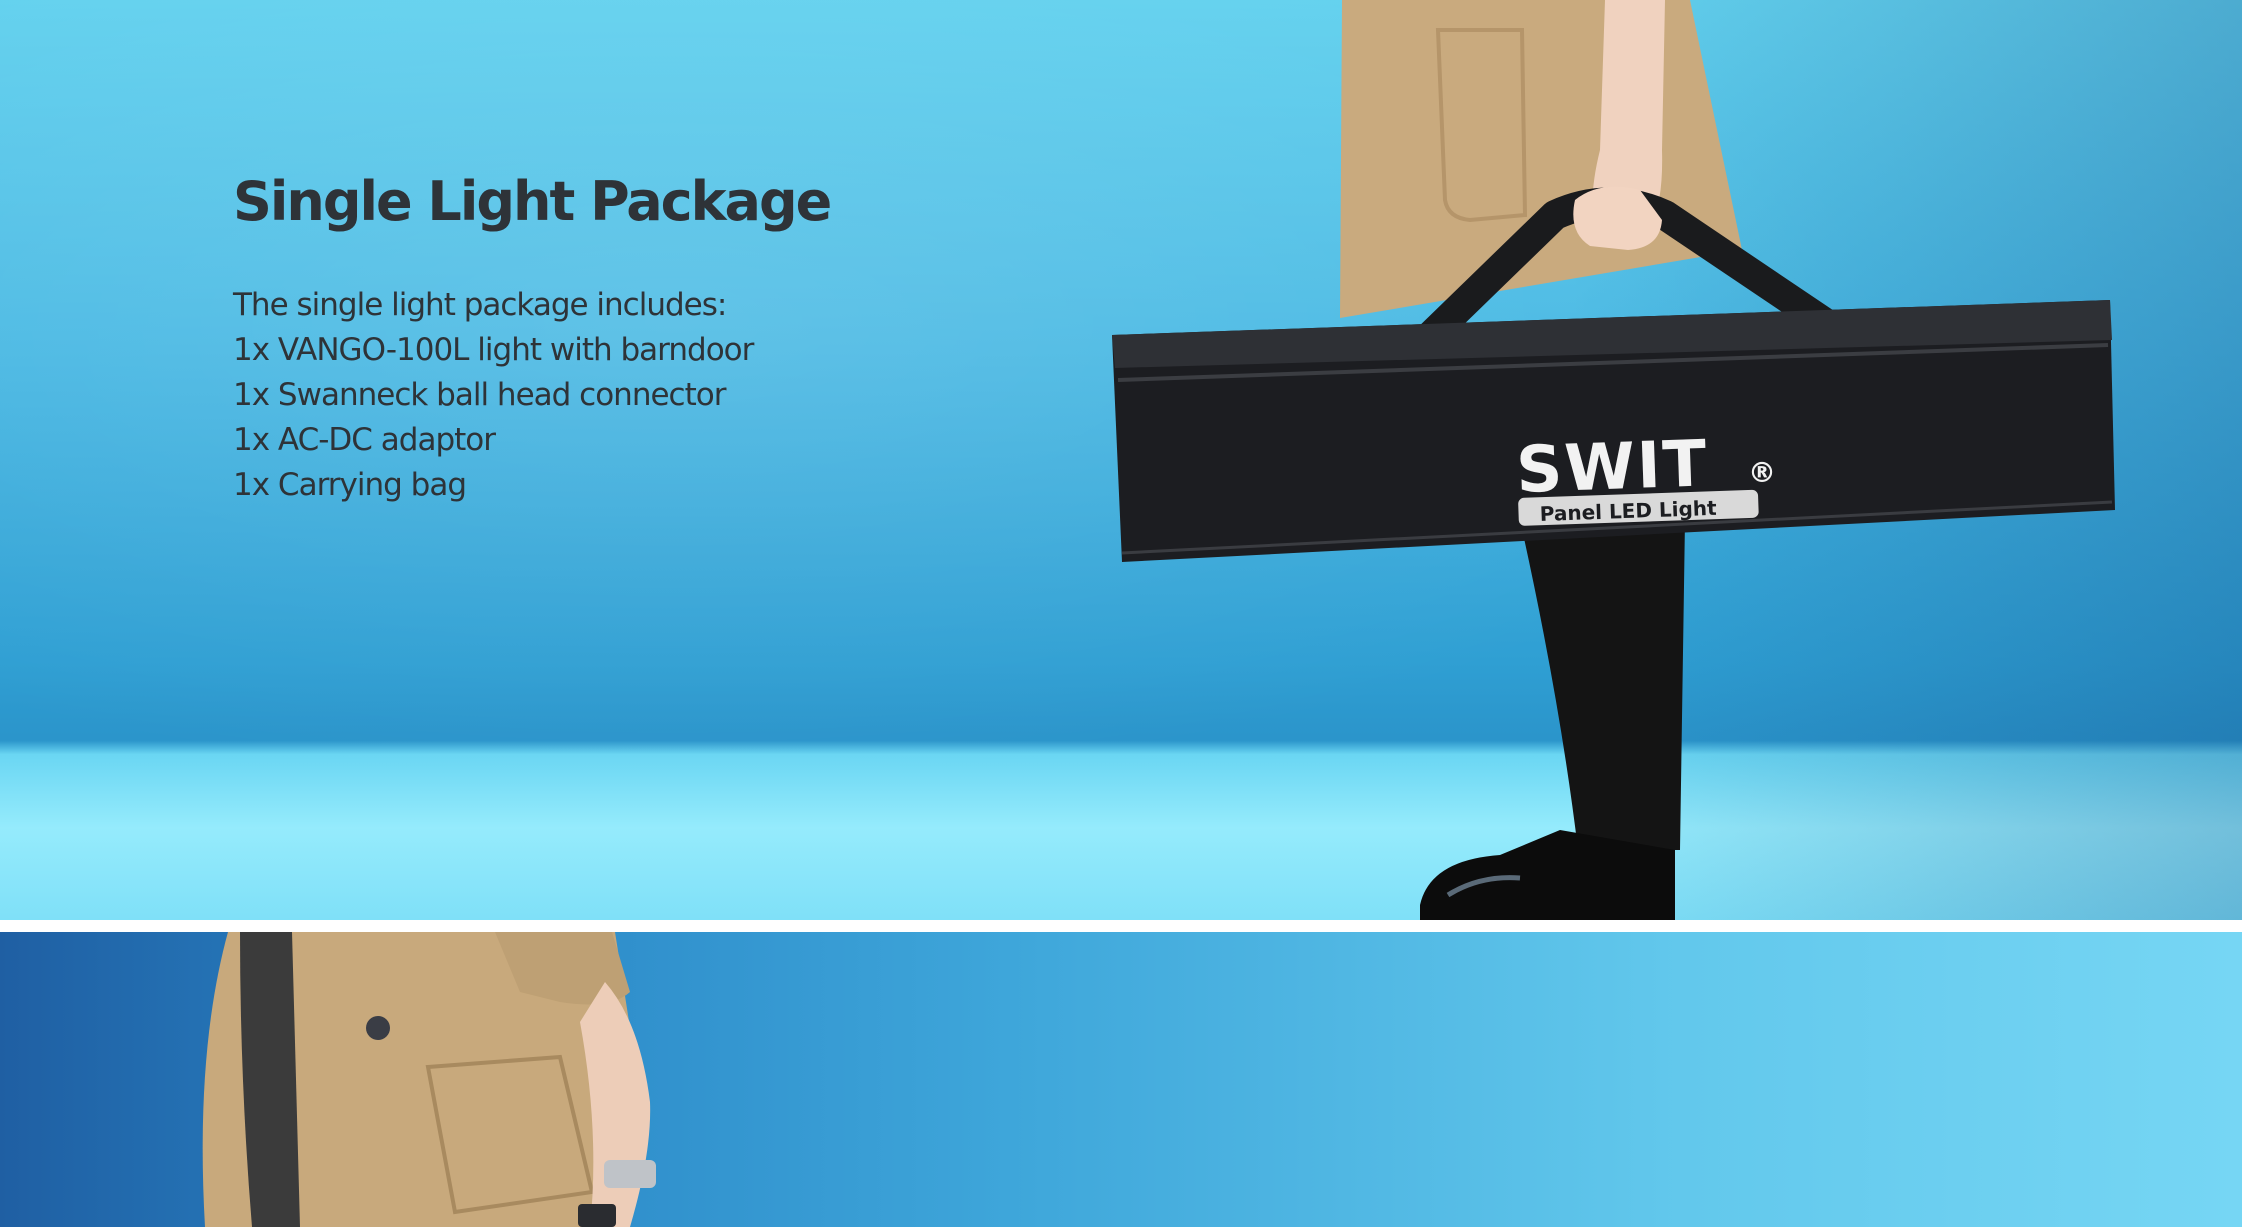  I want to click on person-in-coat-photo, so click(429, 1079).